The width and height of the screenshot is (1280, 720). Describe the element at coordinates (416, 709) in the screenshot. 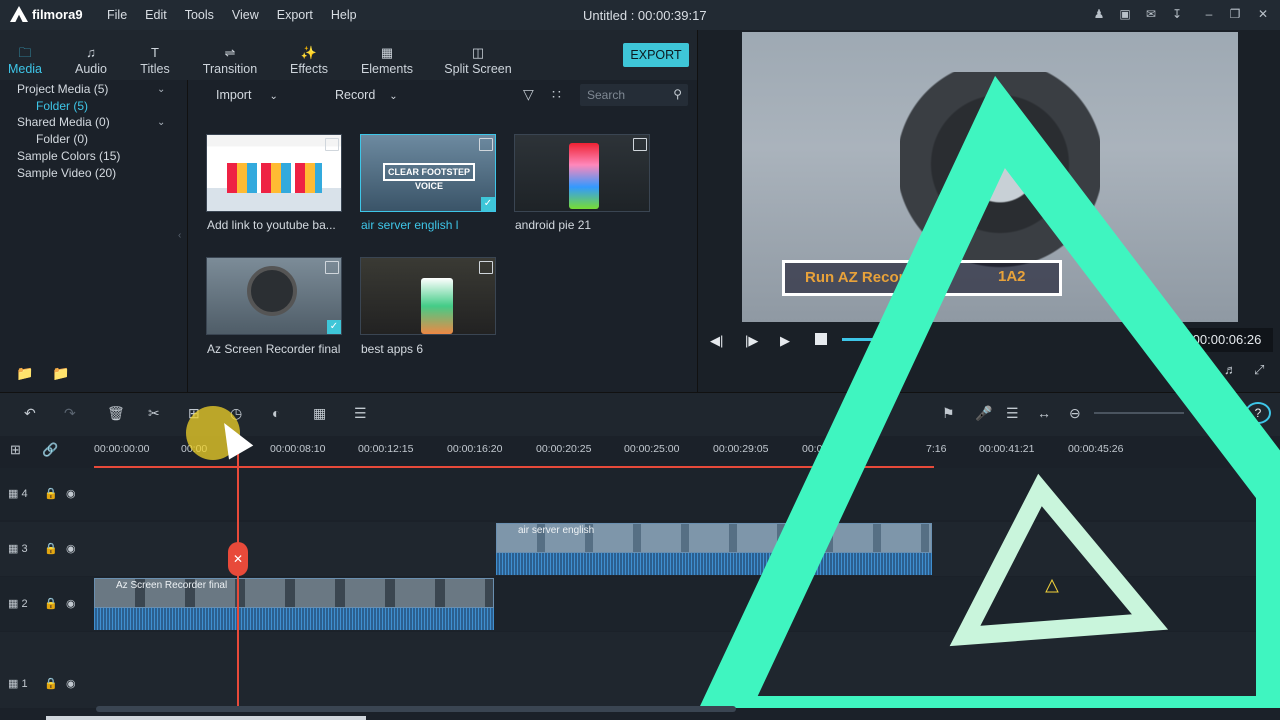

I see `scrollbar-thumb` at that location.